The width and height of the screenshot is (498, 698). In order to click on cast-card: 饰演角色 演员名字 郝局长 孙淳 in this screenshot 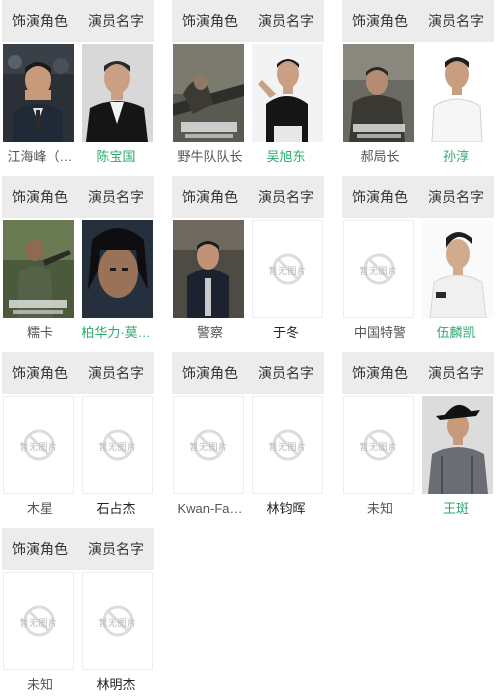, I will do `click(418, 84)`.